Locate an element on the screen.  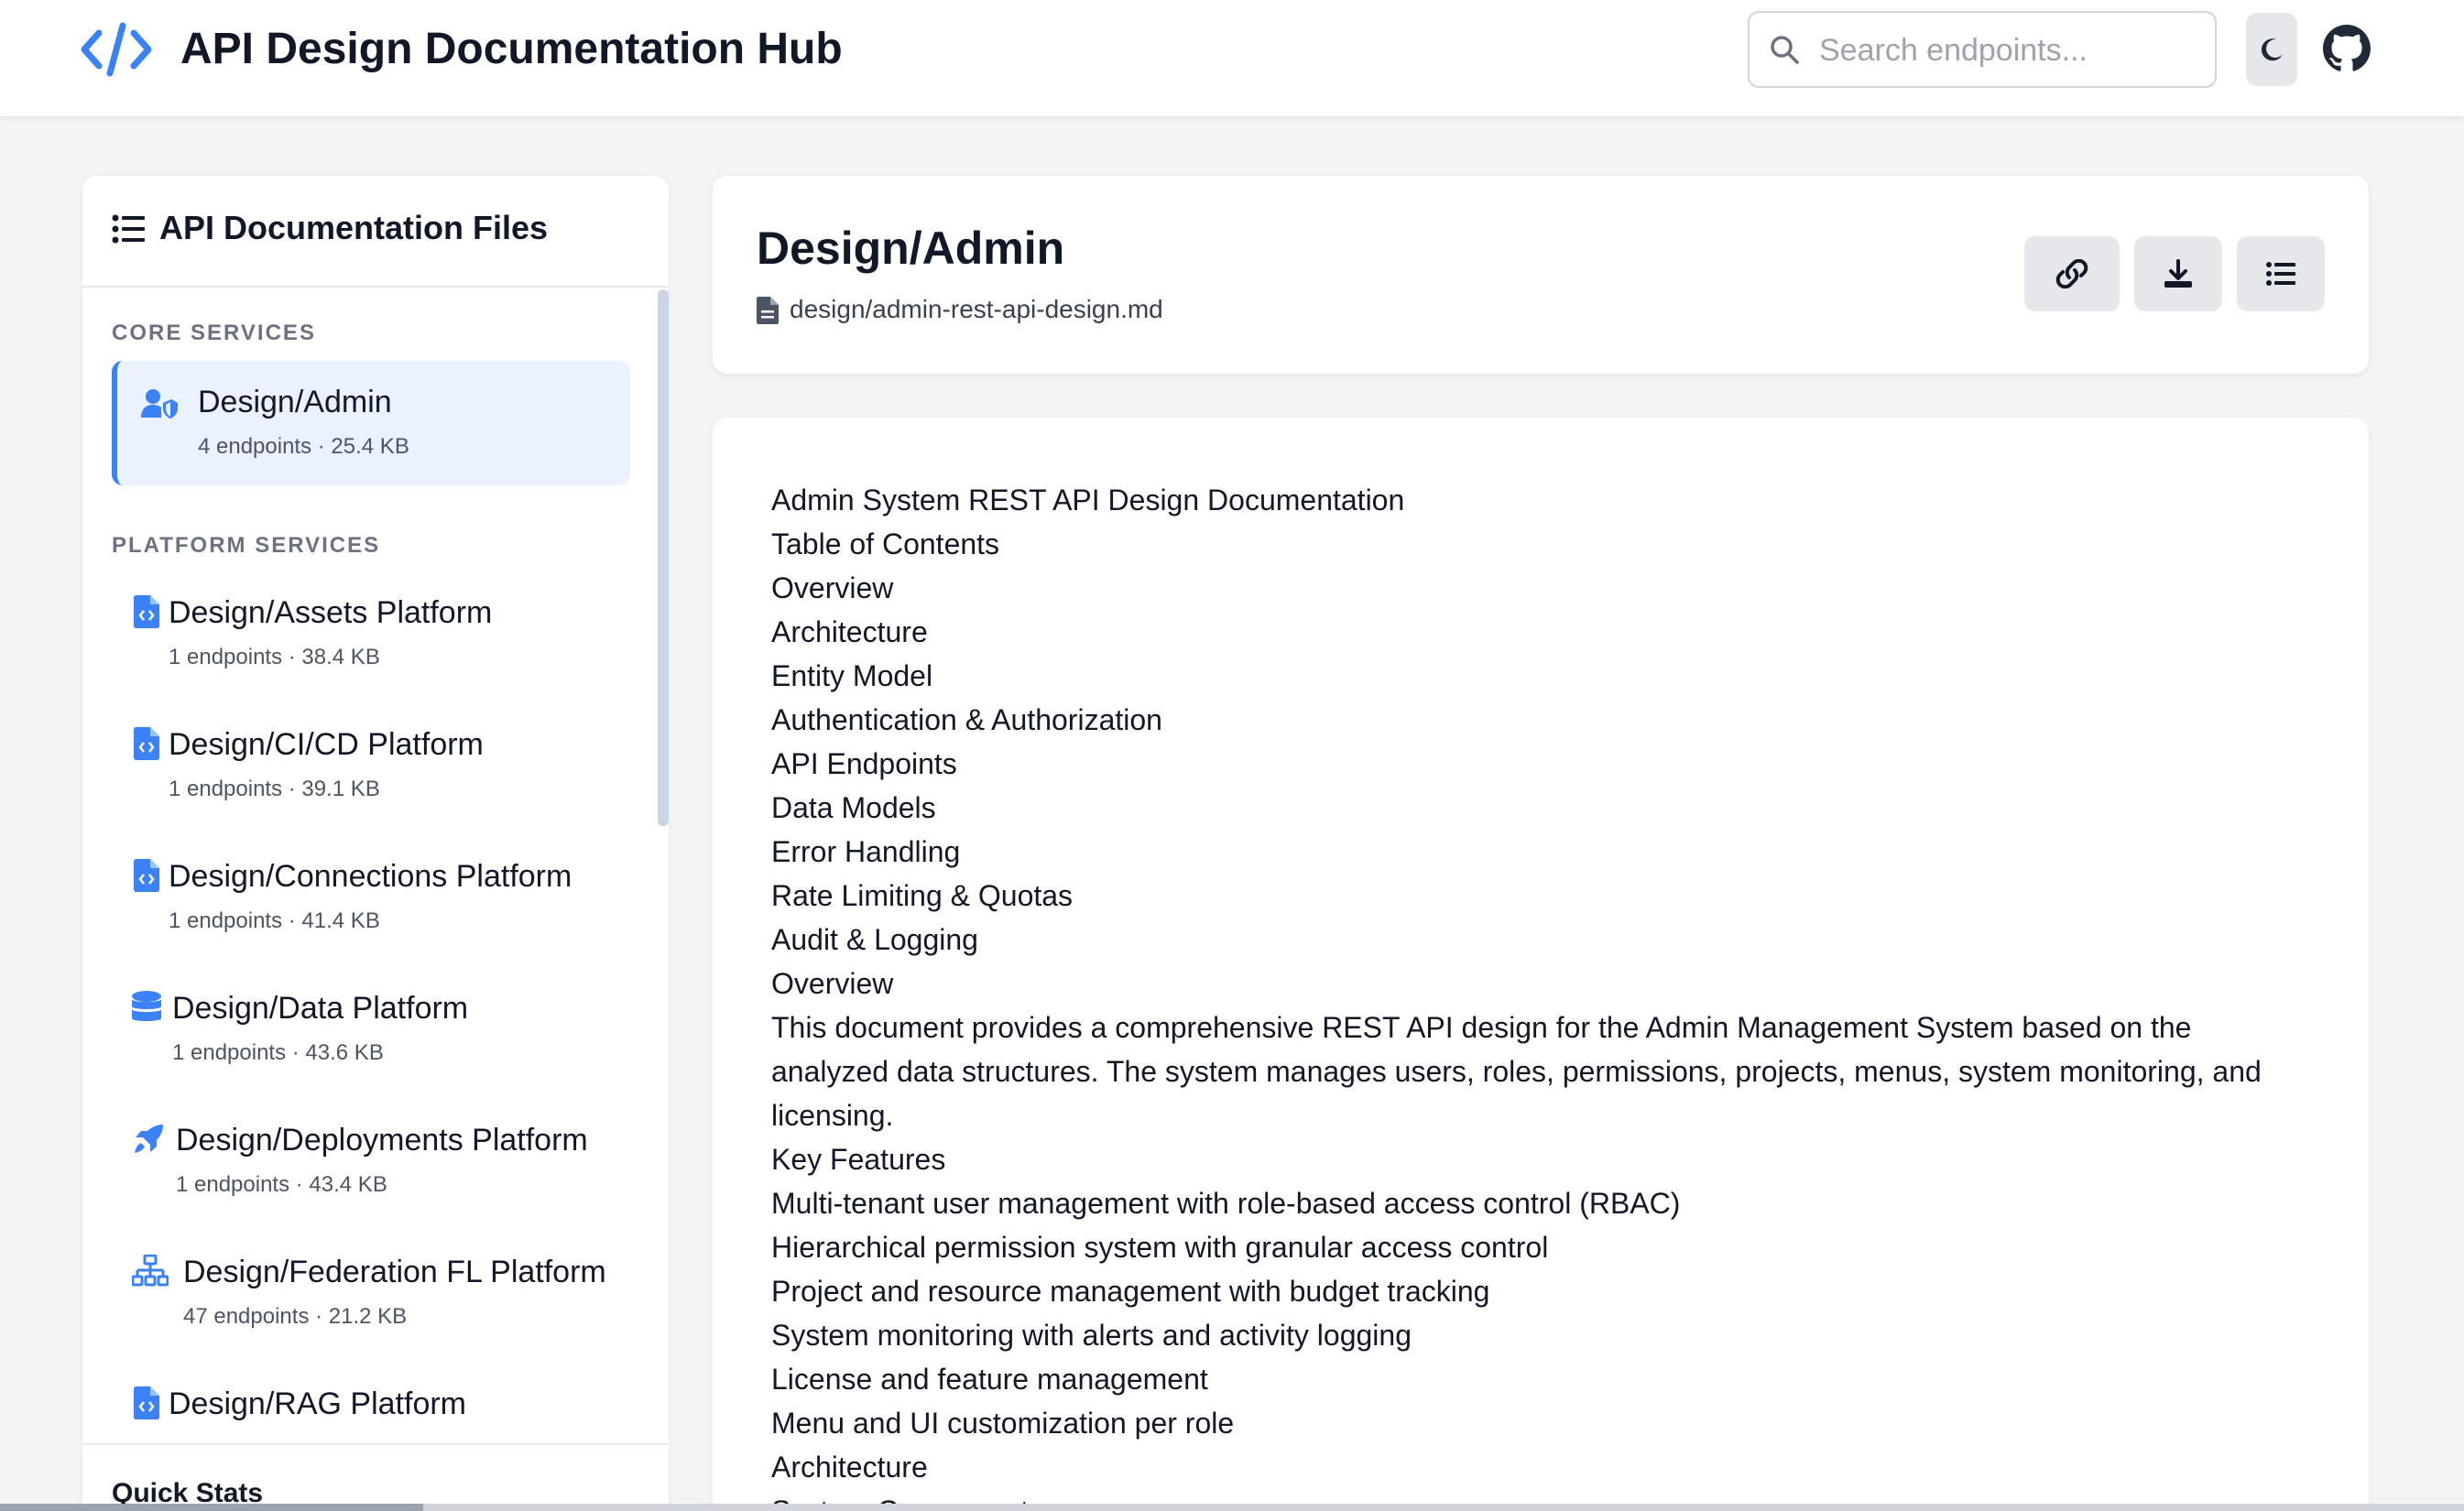
sidebar-item-name: Design/Deployments Platform is located at coordinates (382, 1140).